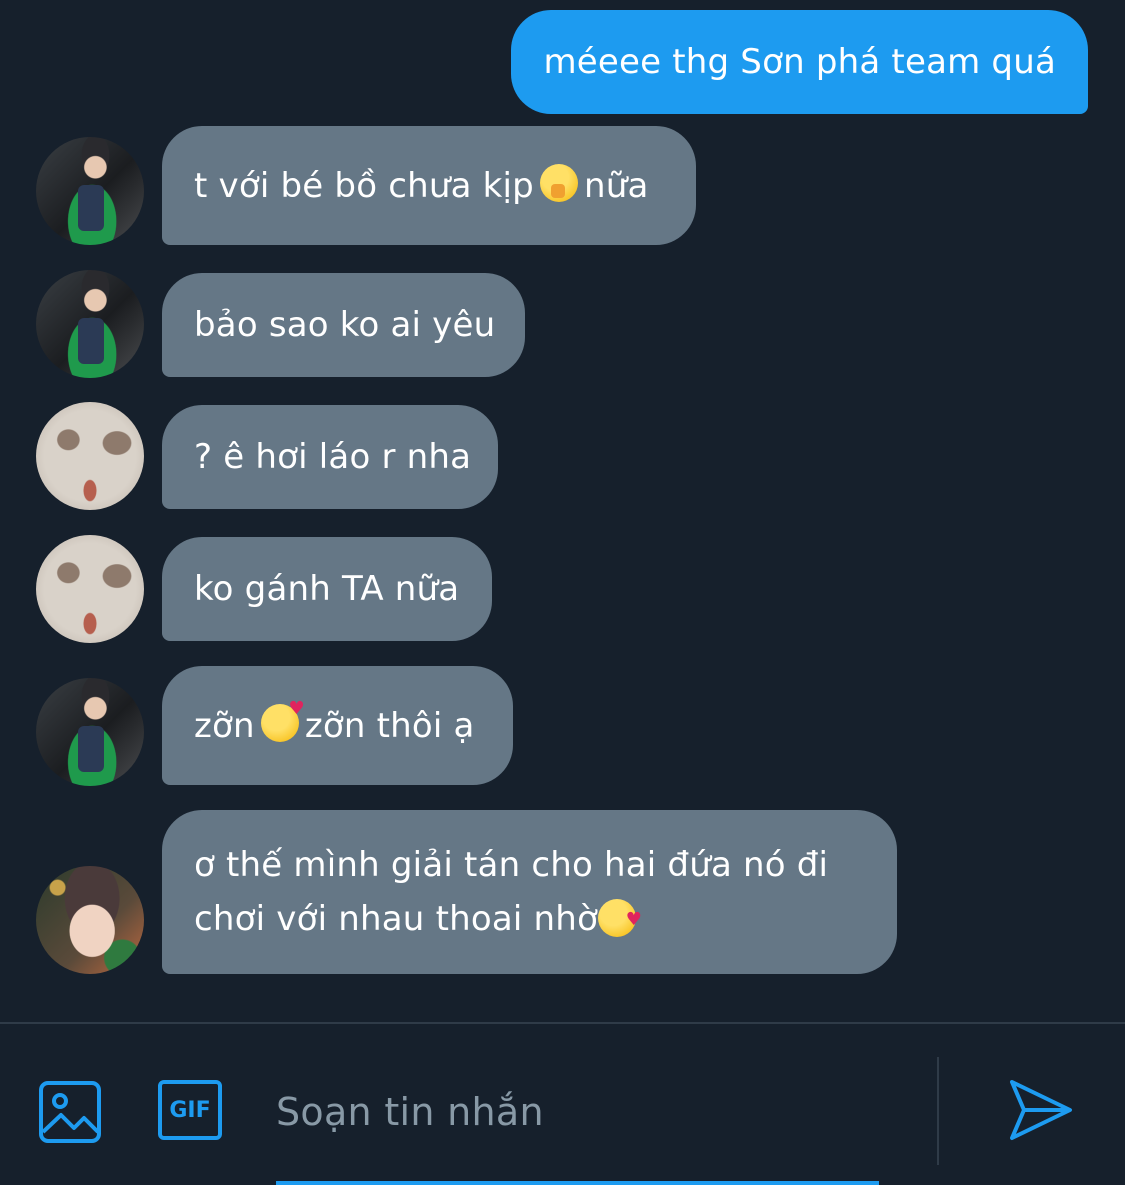  Describe the element at coordinates (616, 185) in the screenshot. I see `message-text: nữa` at that location.